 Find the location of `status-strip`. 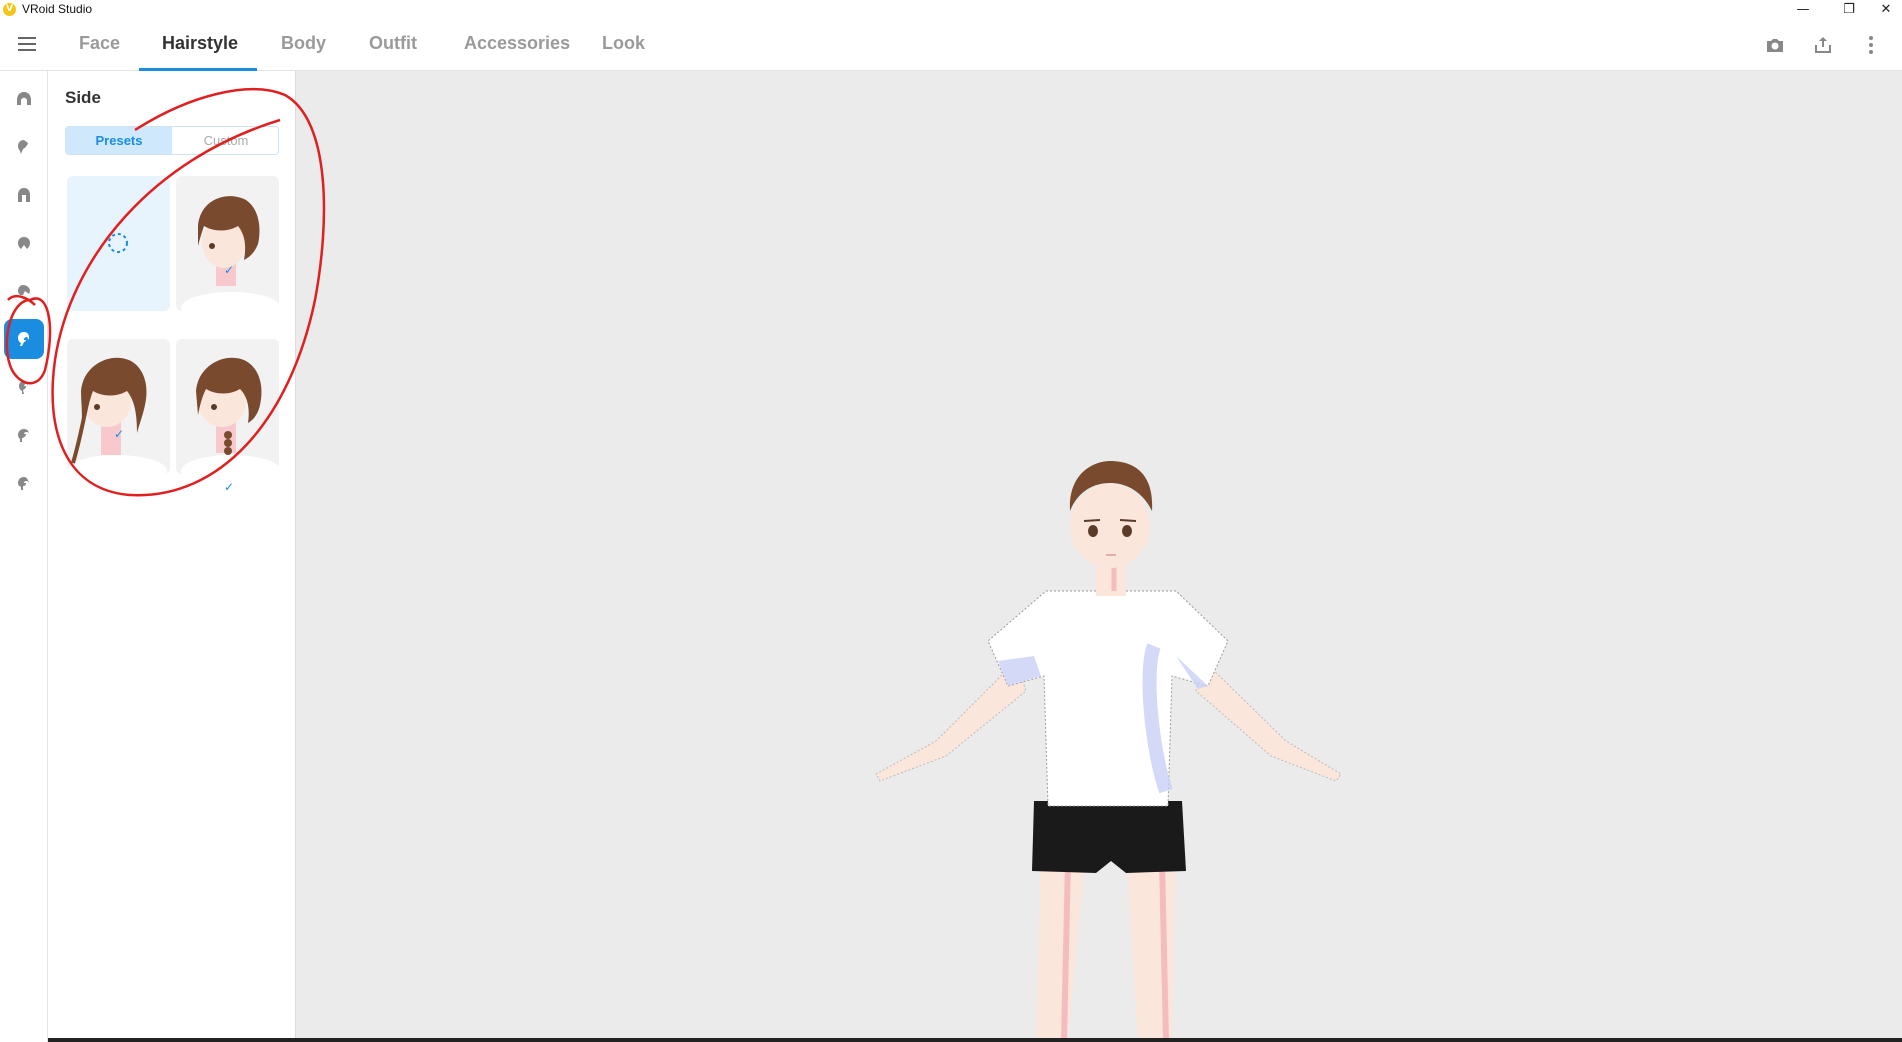

status-strip is located at coordinates (975, 1040).